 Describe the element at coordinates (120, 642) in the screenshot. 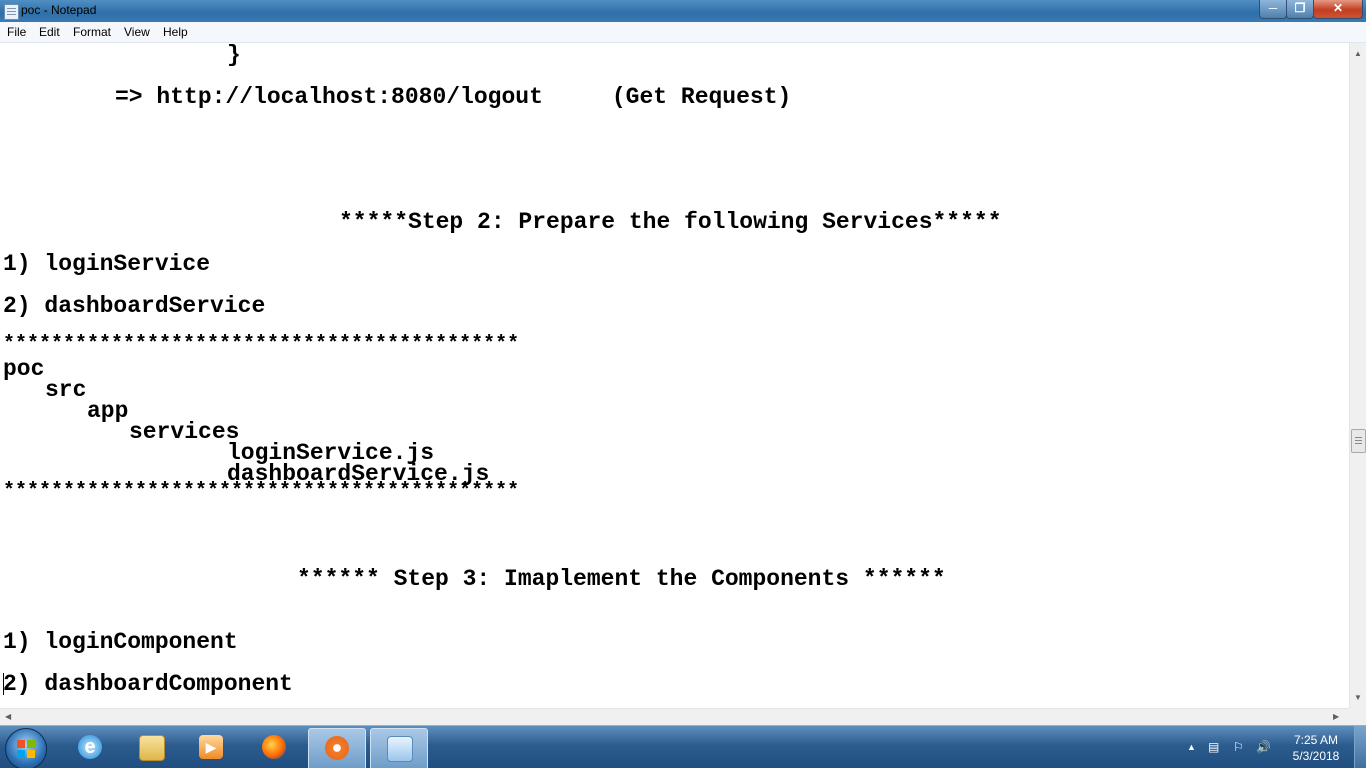

I see `editor-line: 1) loginComponent` at that location.